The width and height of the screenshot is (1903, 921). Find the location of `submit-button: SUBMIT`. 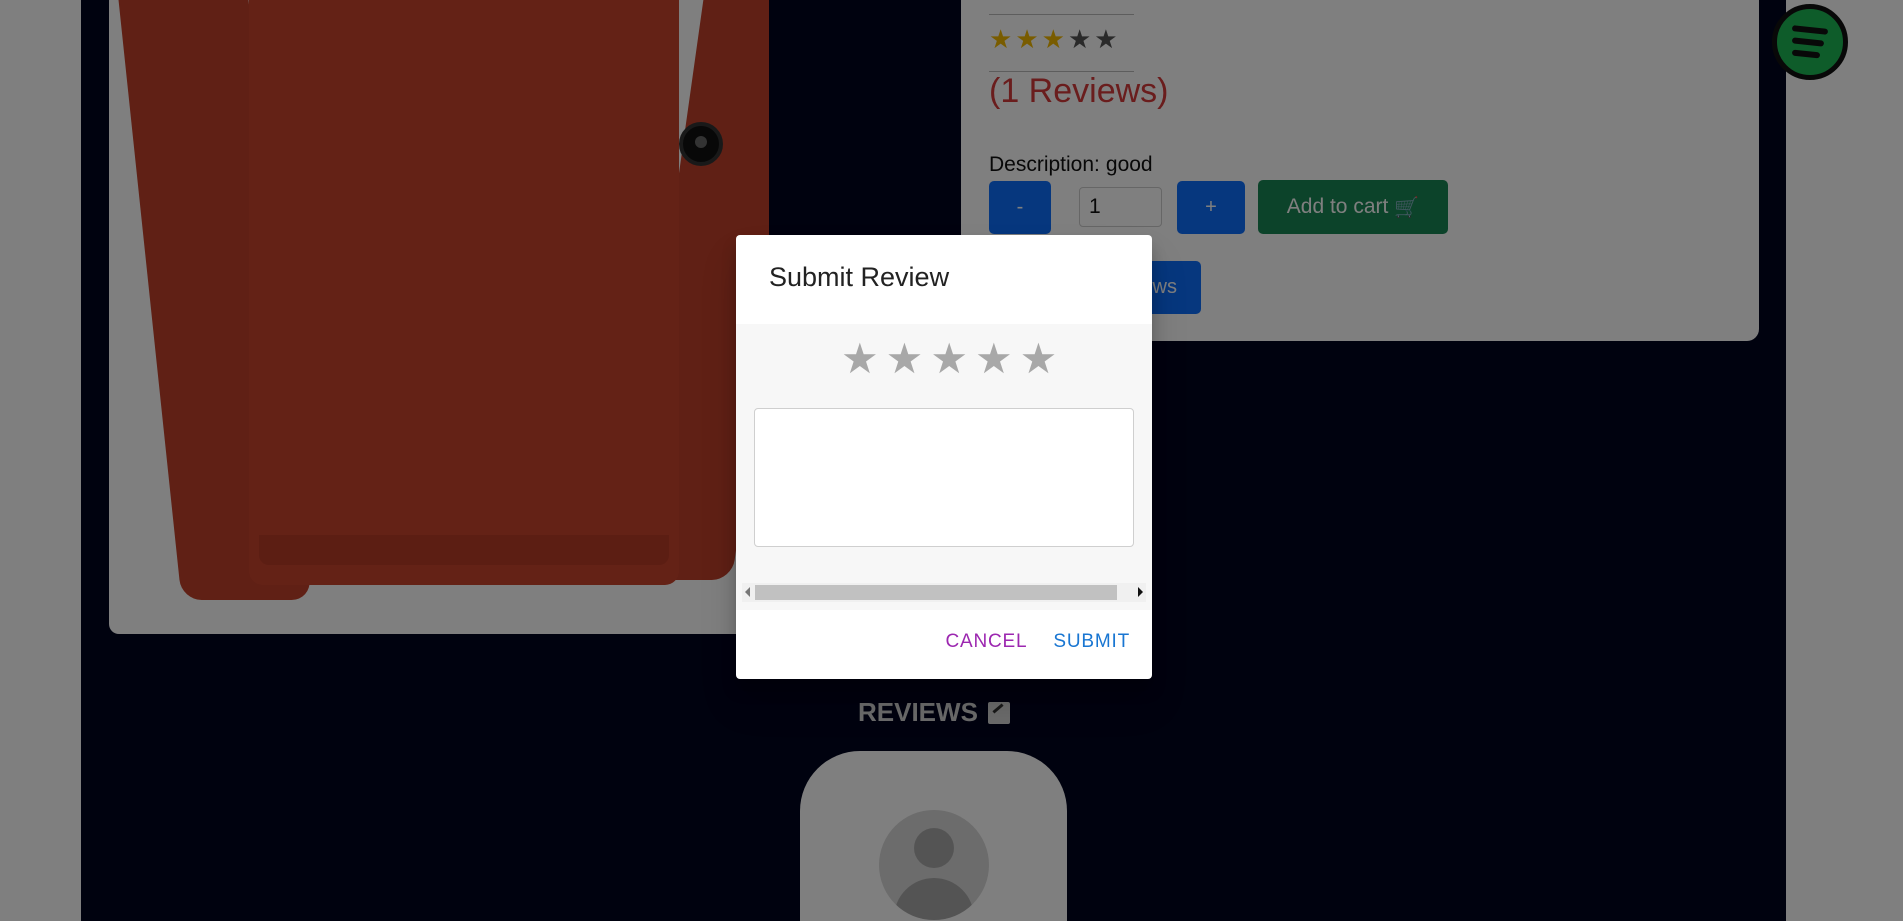

submit-button: SUBMIT is located at coordinates (1091, 642).